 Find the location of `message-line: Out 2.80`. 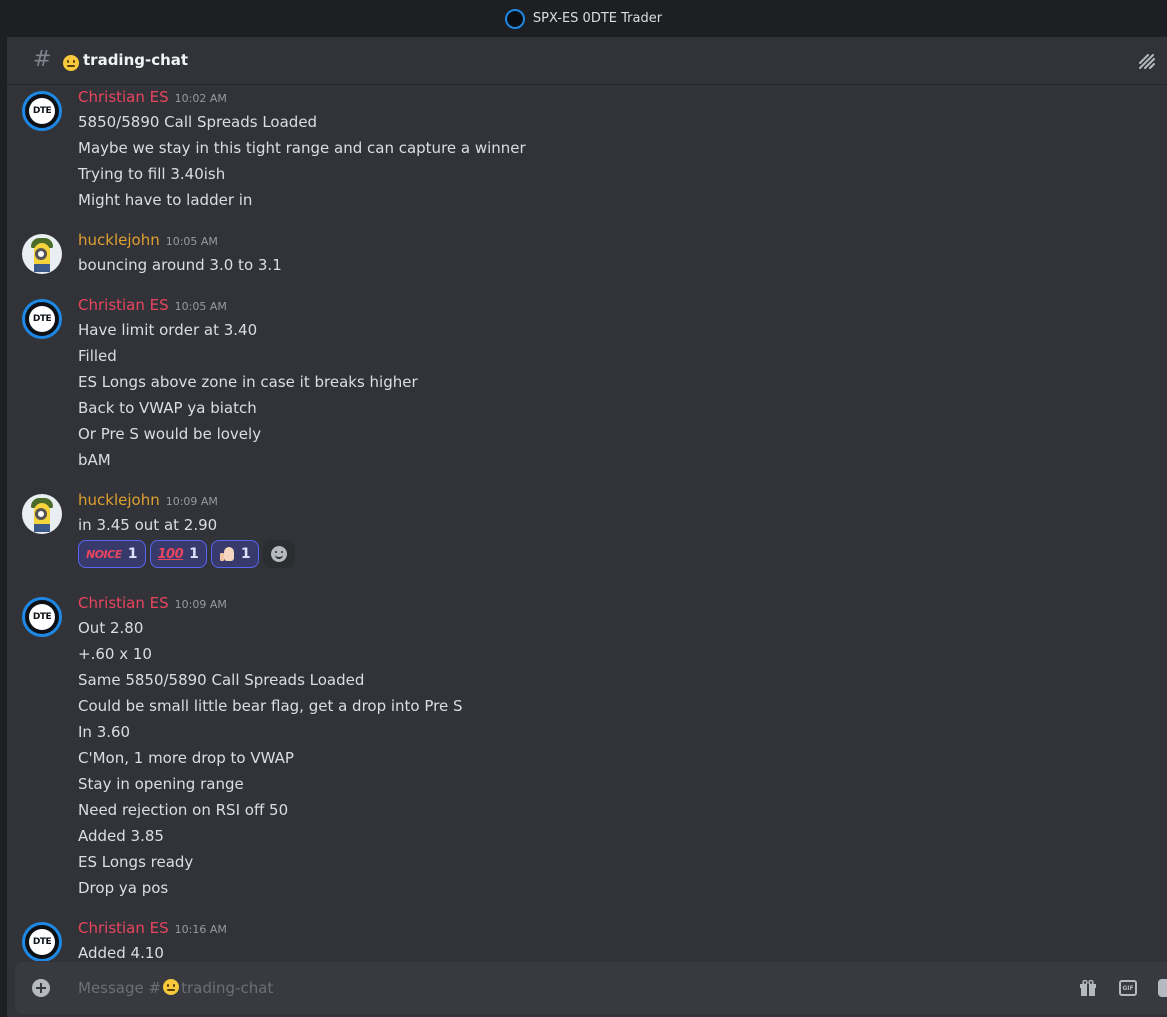

message-line: Out 2.80 is located at coordinates (111, 628).